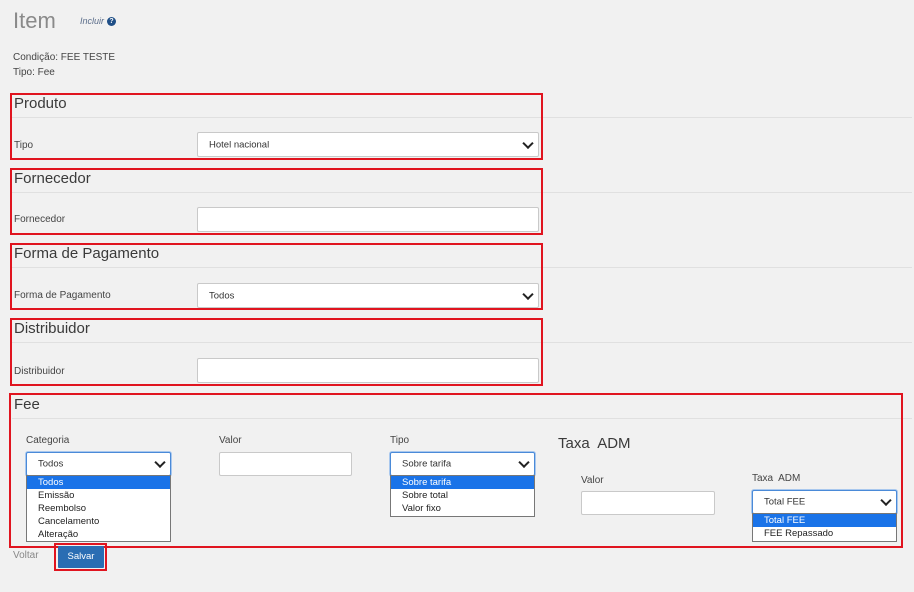 The image size is (914, 592). Describe the element at coordinates (112, 21) in the screenshot. I see `question-circle-icon: ?` at that location.